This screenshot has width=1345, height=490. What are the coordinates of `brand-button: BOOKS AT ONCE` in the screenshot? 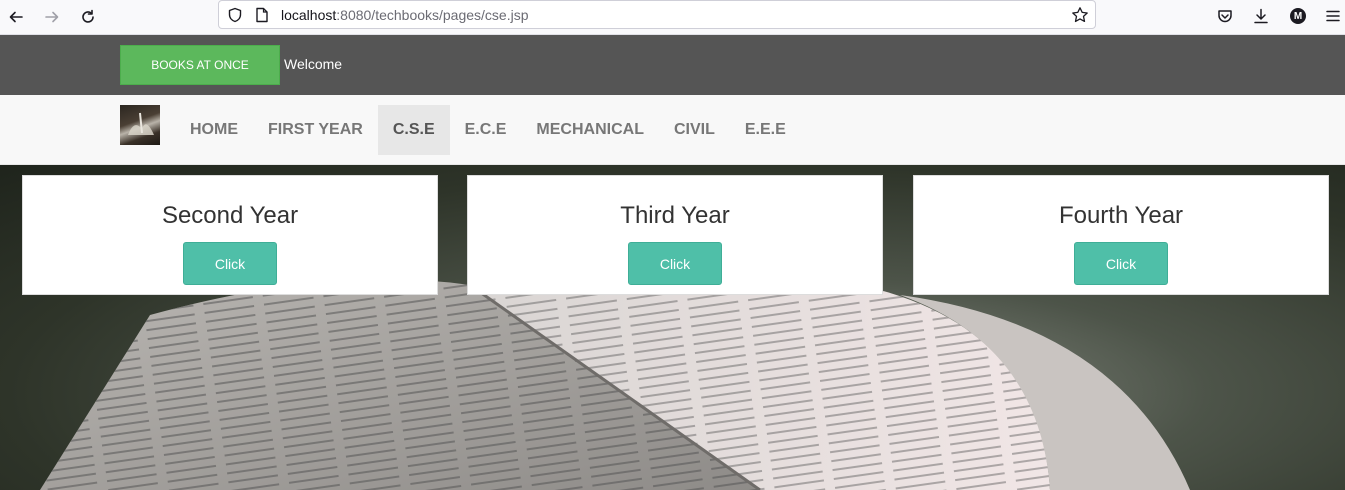 It's located at (200, 65).